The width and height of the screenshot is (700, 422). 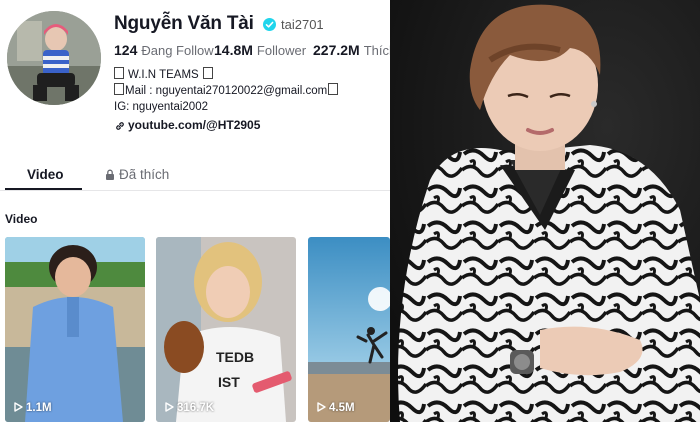 What do you see at coordinates (194, 125) in the screenshot?
I see `profile-link-text: youtube.com/@HT2905` at bounding box center [194, 125].